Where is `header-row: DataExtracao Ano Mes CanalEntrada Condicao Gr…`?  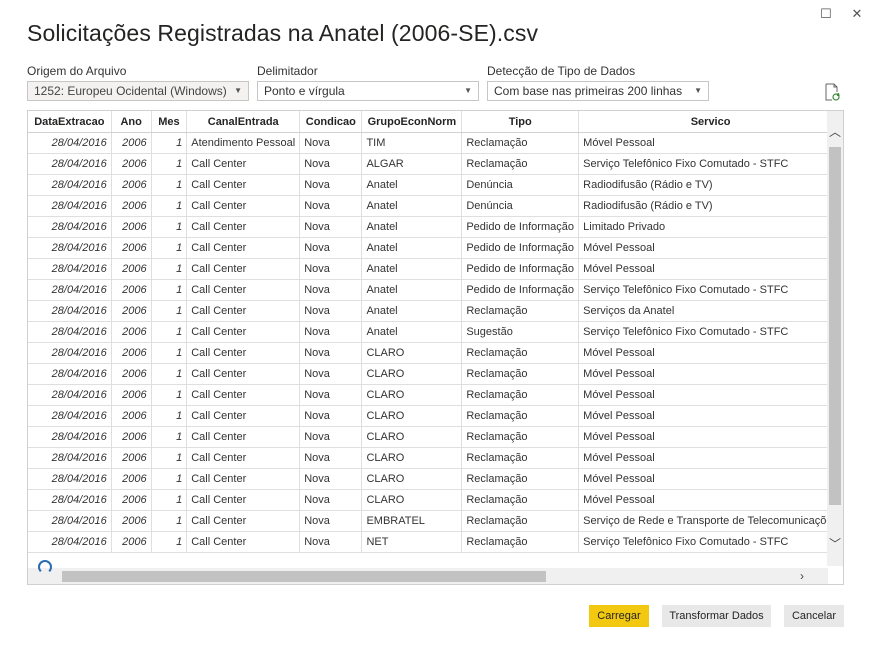 header-row: DataExtracao Ano Mes CanalEntrada Condicao Gr… is located at coordinates (435, 122).